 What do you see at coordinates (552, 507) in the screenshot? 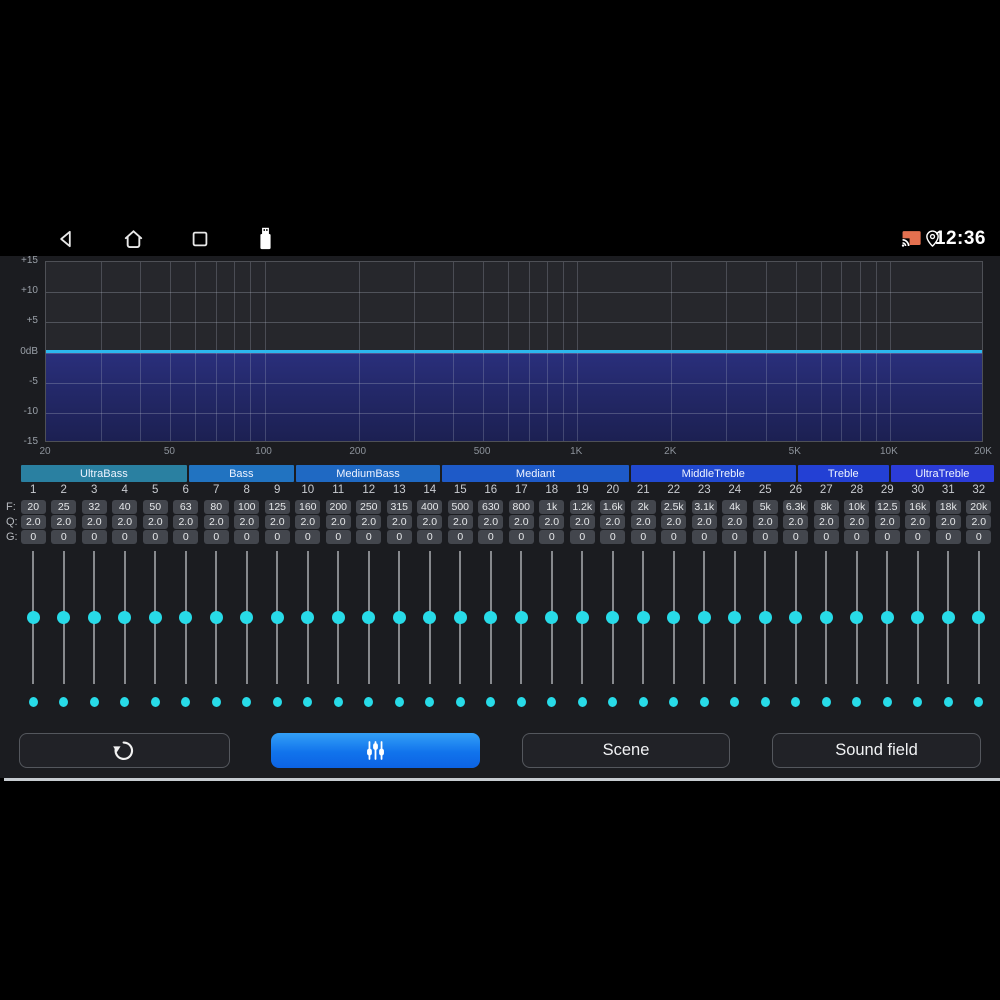
I see `band-frequency-value: 1k` at bounding box center [552, 507].